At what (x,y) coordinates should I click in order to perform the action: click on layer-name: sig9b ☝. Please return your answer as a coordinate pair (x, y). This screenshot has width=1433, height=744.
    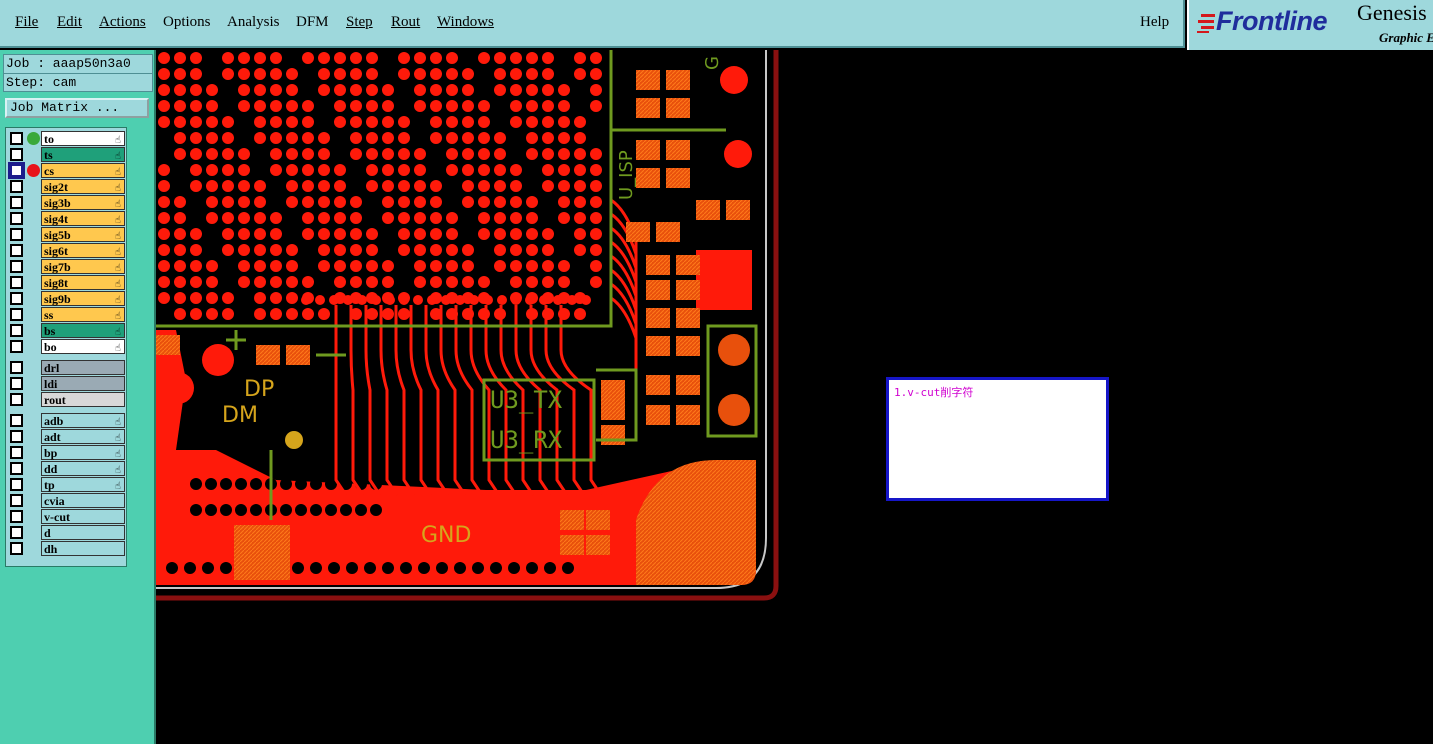
    Looking at the image, I should click on (83, 298).